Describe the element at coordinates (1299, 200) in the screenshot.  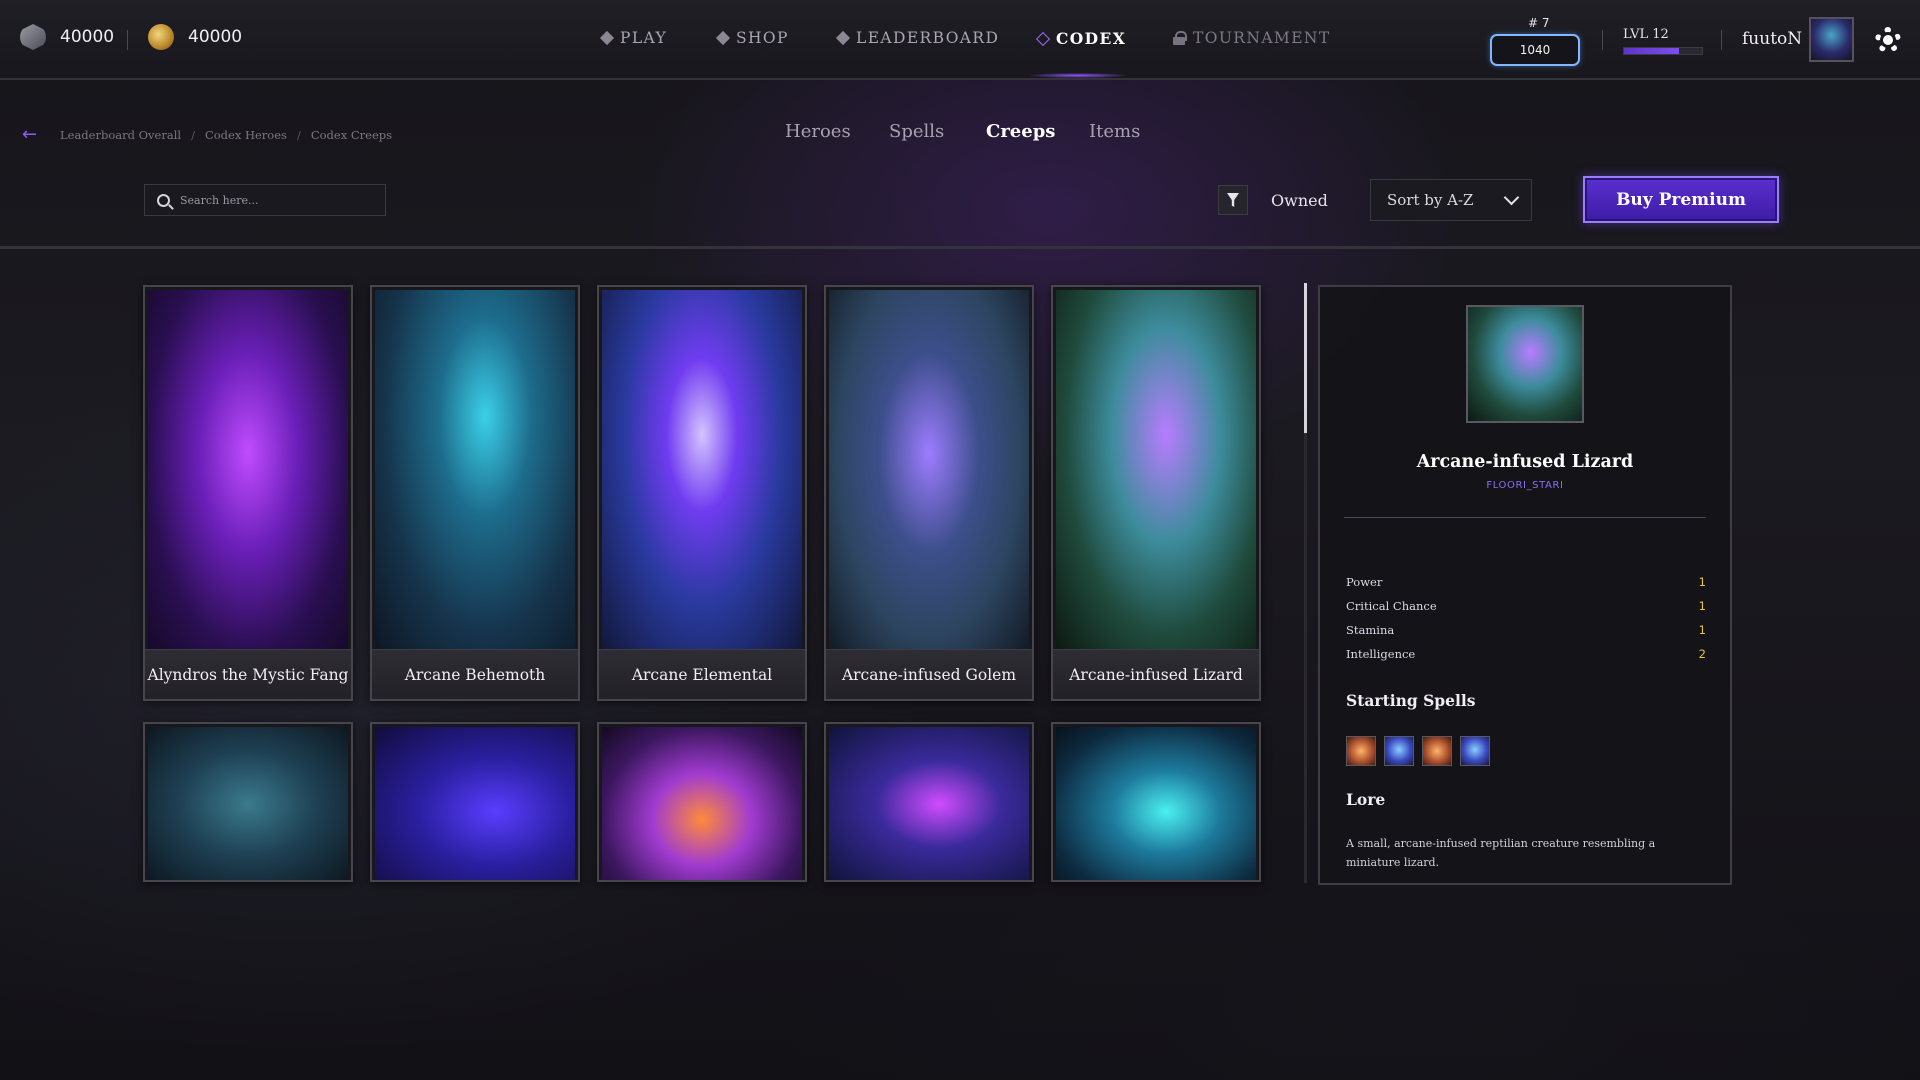
I see `owned-filter-label: Owned` at that location.